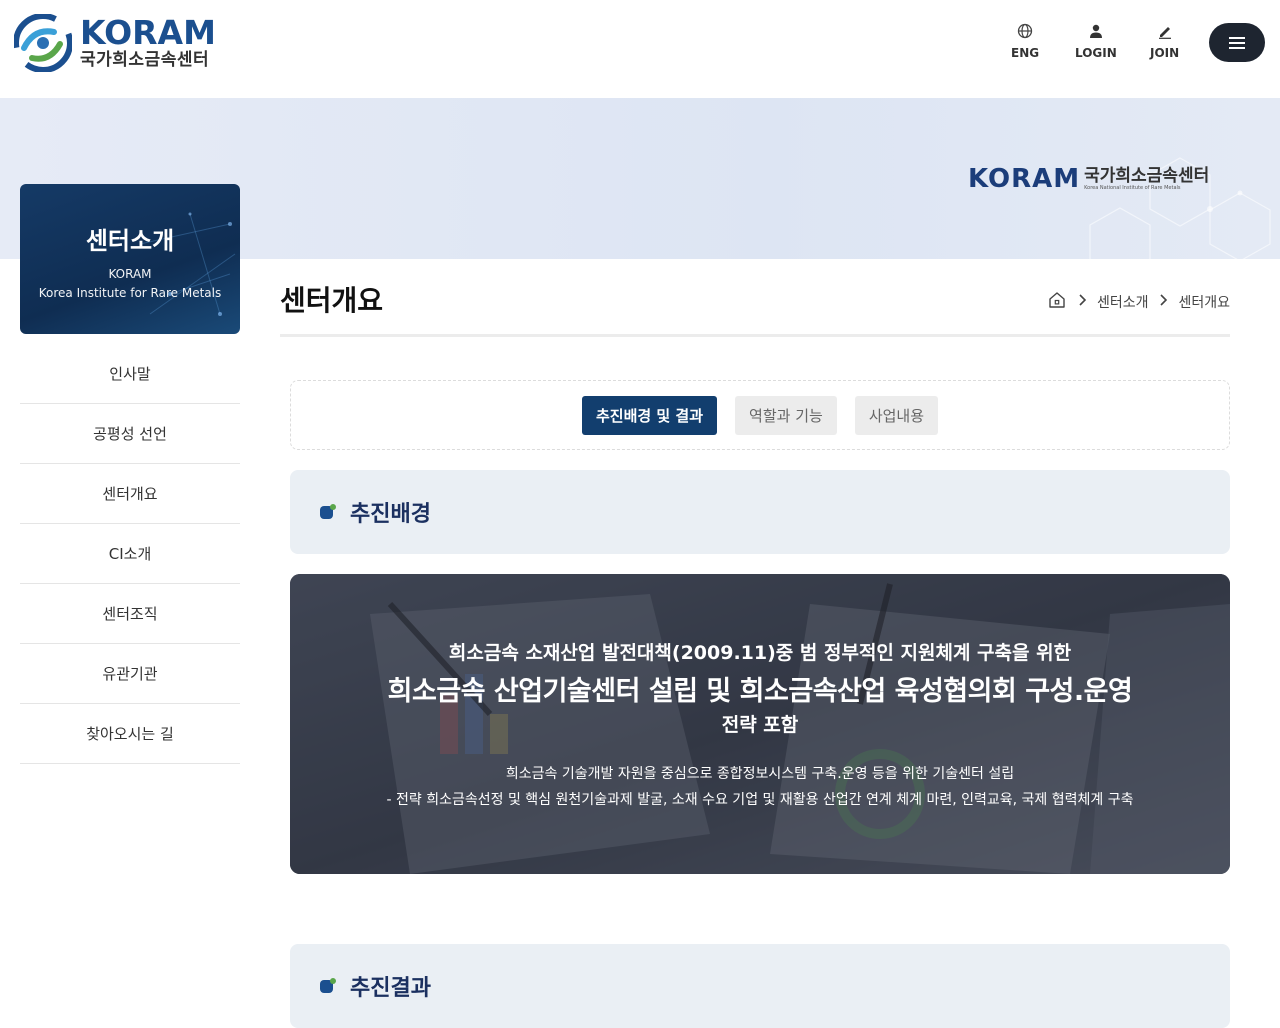  Describe the element at coordinates (760, 691) in the screenshot. I see `hero-line-2: 희소금속 산업기술센터 설립 및 희소금속산업 육성협의회 구성.운영` at that location.